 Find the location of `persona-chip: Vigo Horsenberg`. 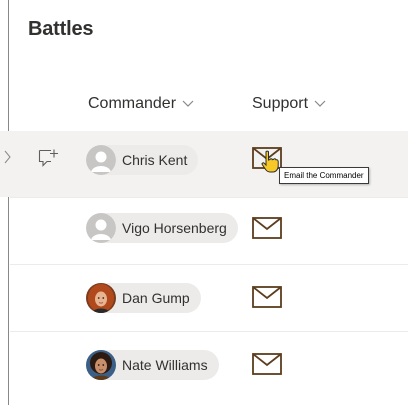

persona-chip: Vigo Horsenberg is located at coordinates (162, 228).